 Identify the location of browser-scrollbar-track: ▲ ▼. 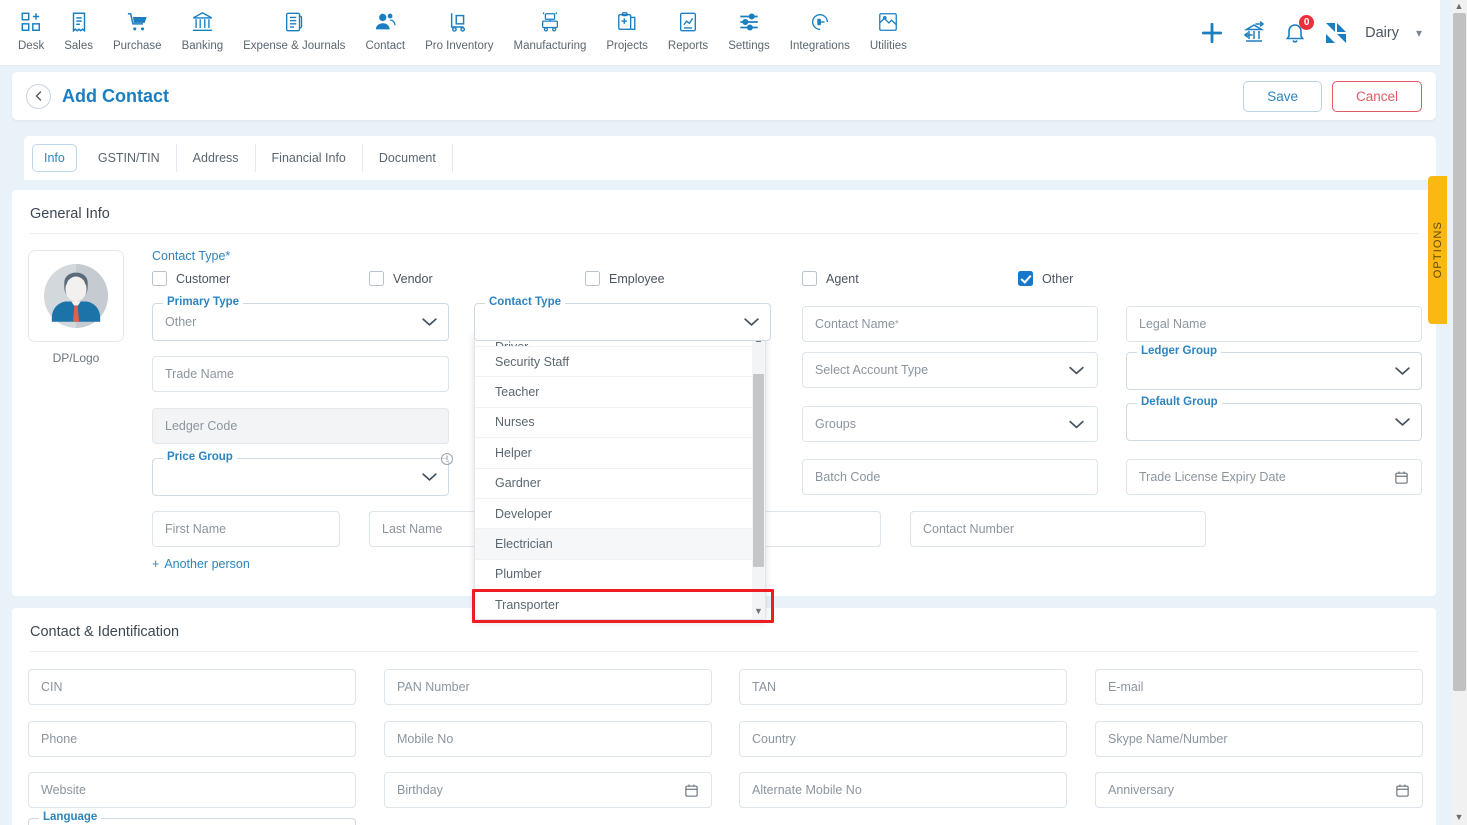
(1459, 412).